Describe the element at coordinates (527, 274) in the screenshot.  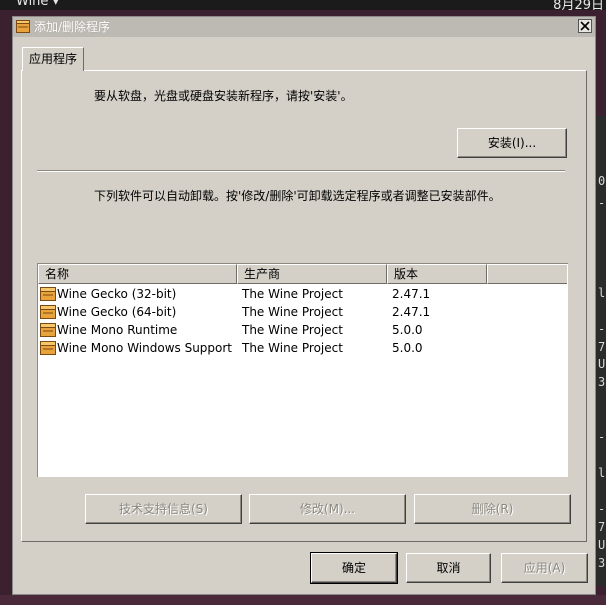
I see `column-header-empty` at that location.